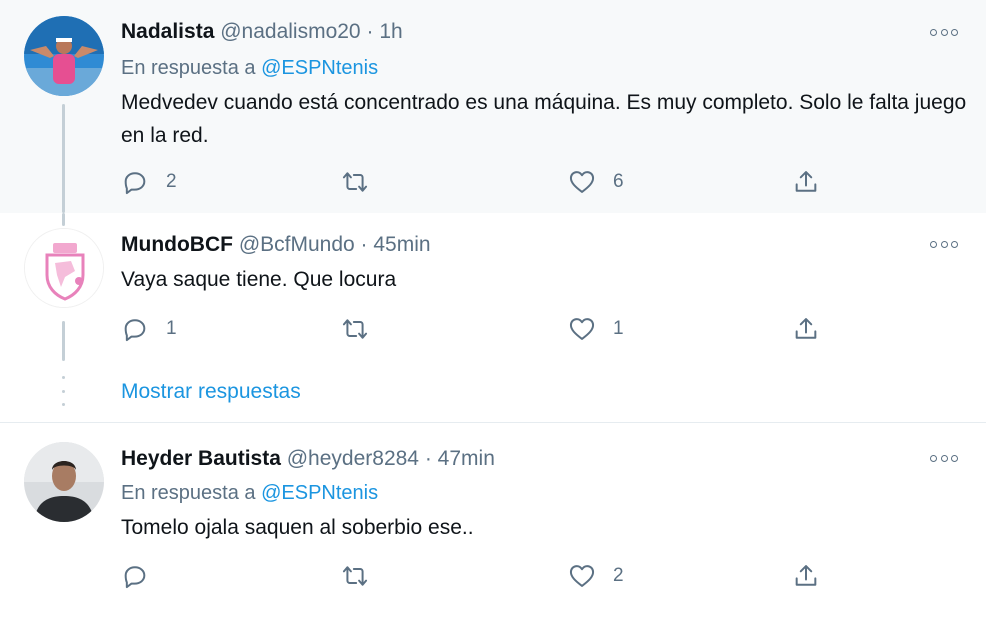 This screenshot has width=992, height=617. What do you see at coordinates (177, 244) in the screenshot?
I see `author-name: MundoBCF` at bounding box center [177, 244].